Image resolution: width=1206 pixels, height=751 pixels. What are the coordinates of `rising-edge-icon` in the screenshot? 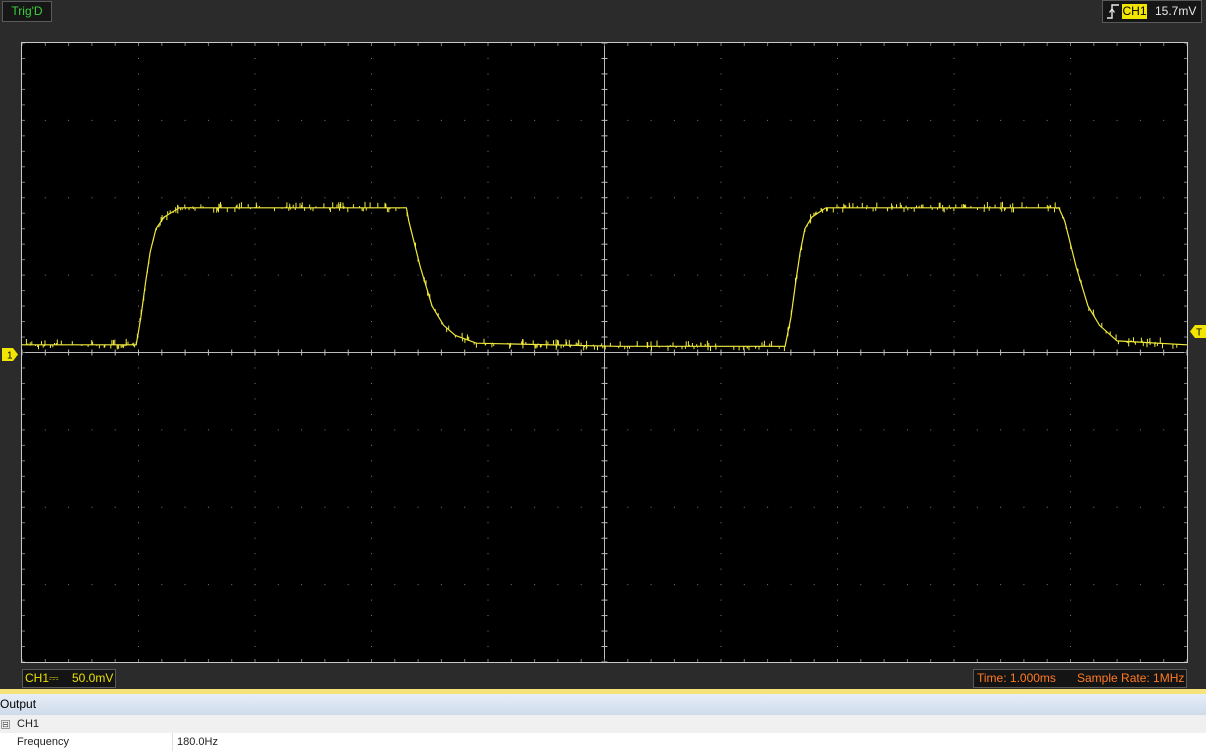 It's located at (1113, 14).